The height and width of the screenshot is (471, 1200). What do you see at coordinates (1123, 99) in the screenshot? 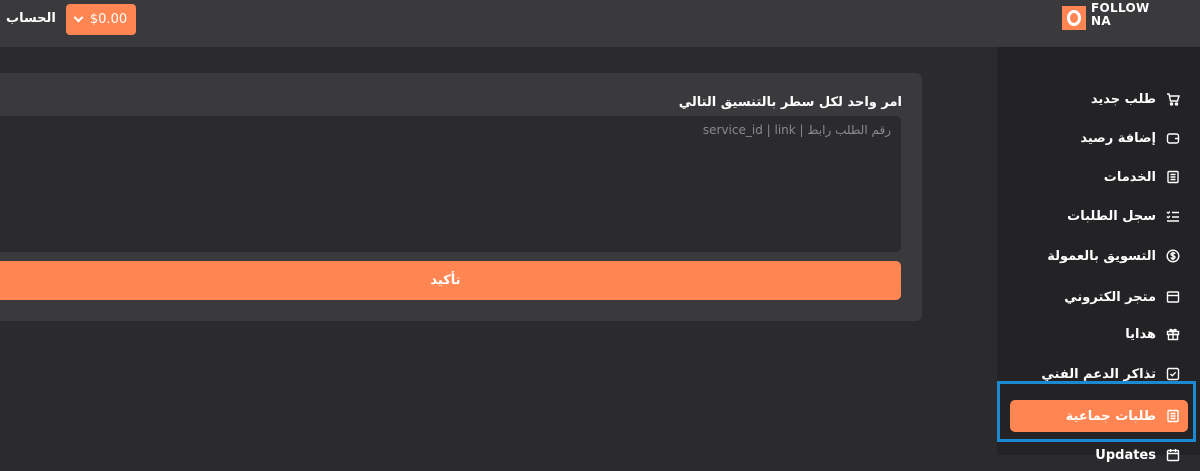
I see `sidebar-item-label: طلب جديد` at bounding box center [1123, 99].